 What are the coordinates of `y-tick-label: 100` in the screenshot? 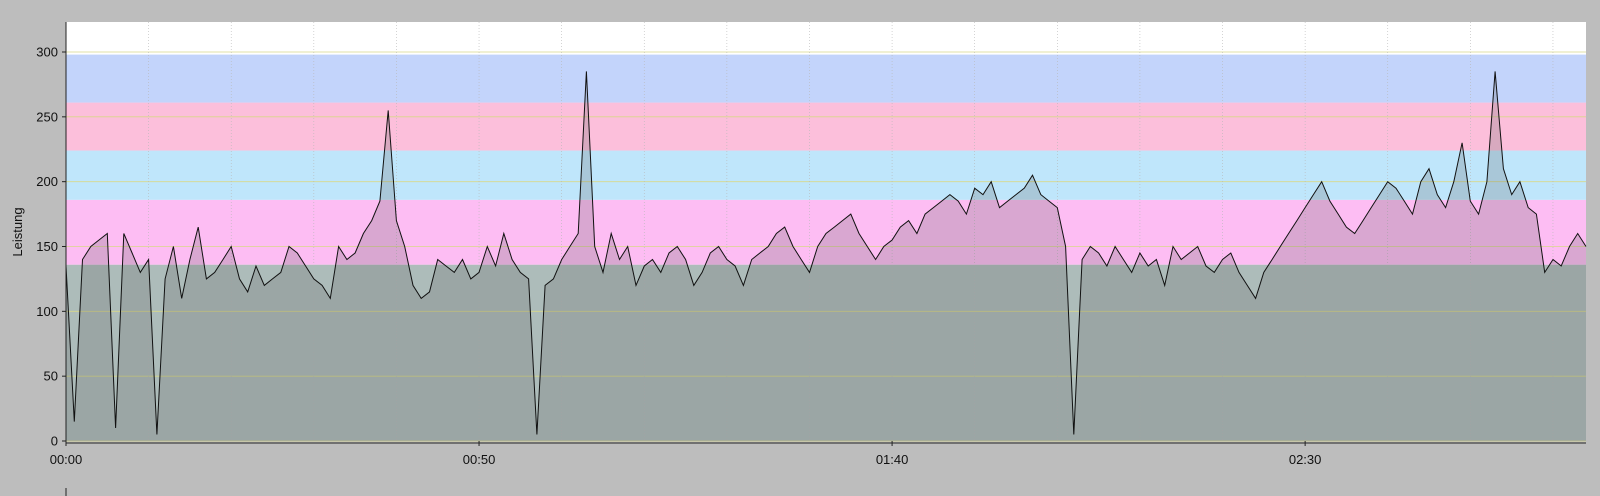 It's located at (47, 311).